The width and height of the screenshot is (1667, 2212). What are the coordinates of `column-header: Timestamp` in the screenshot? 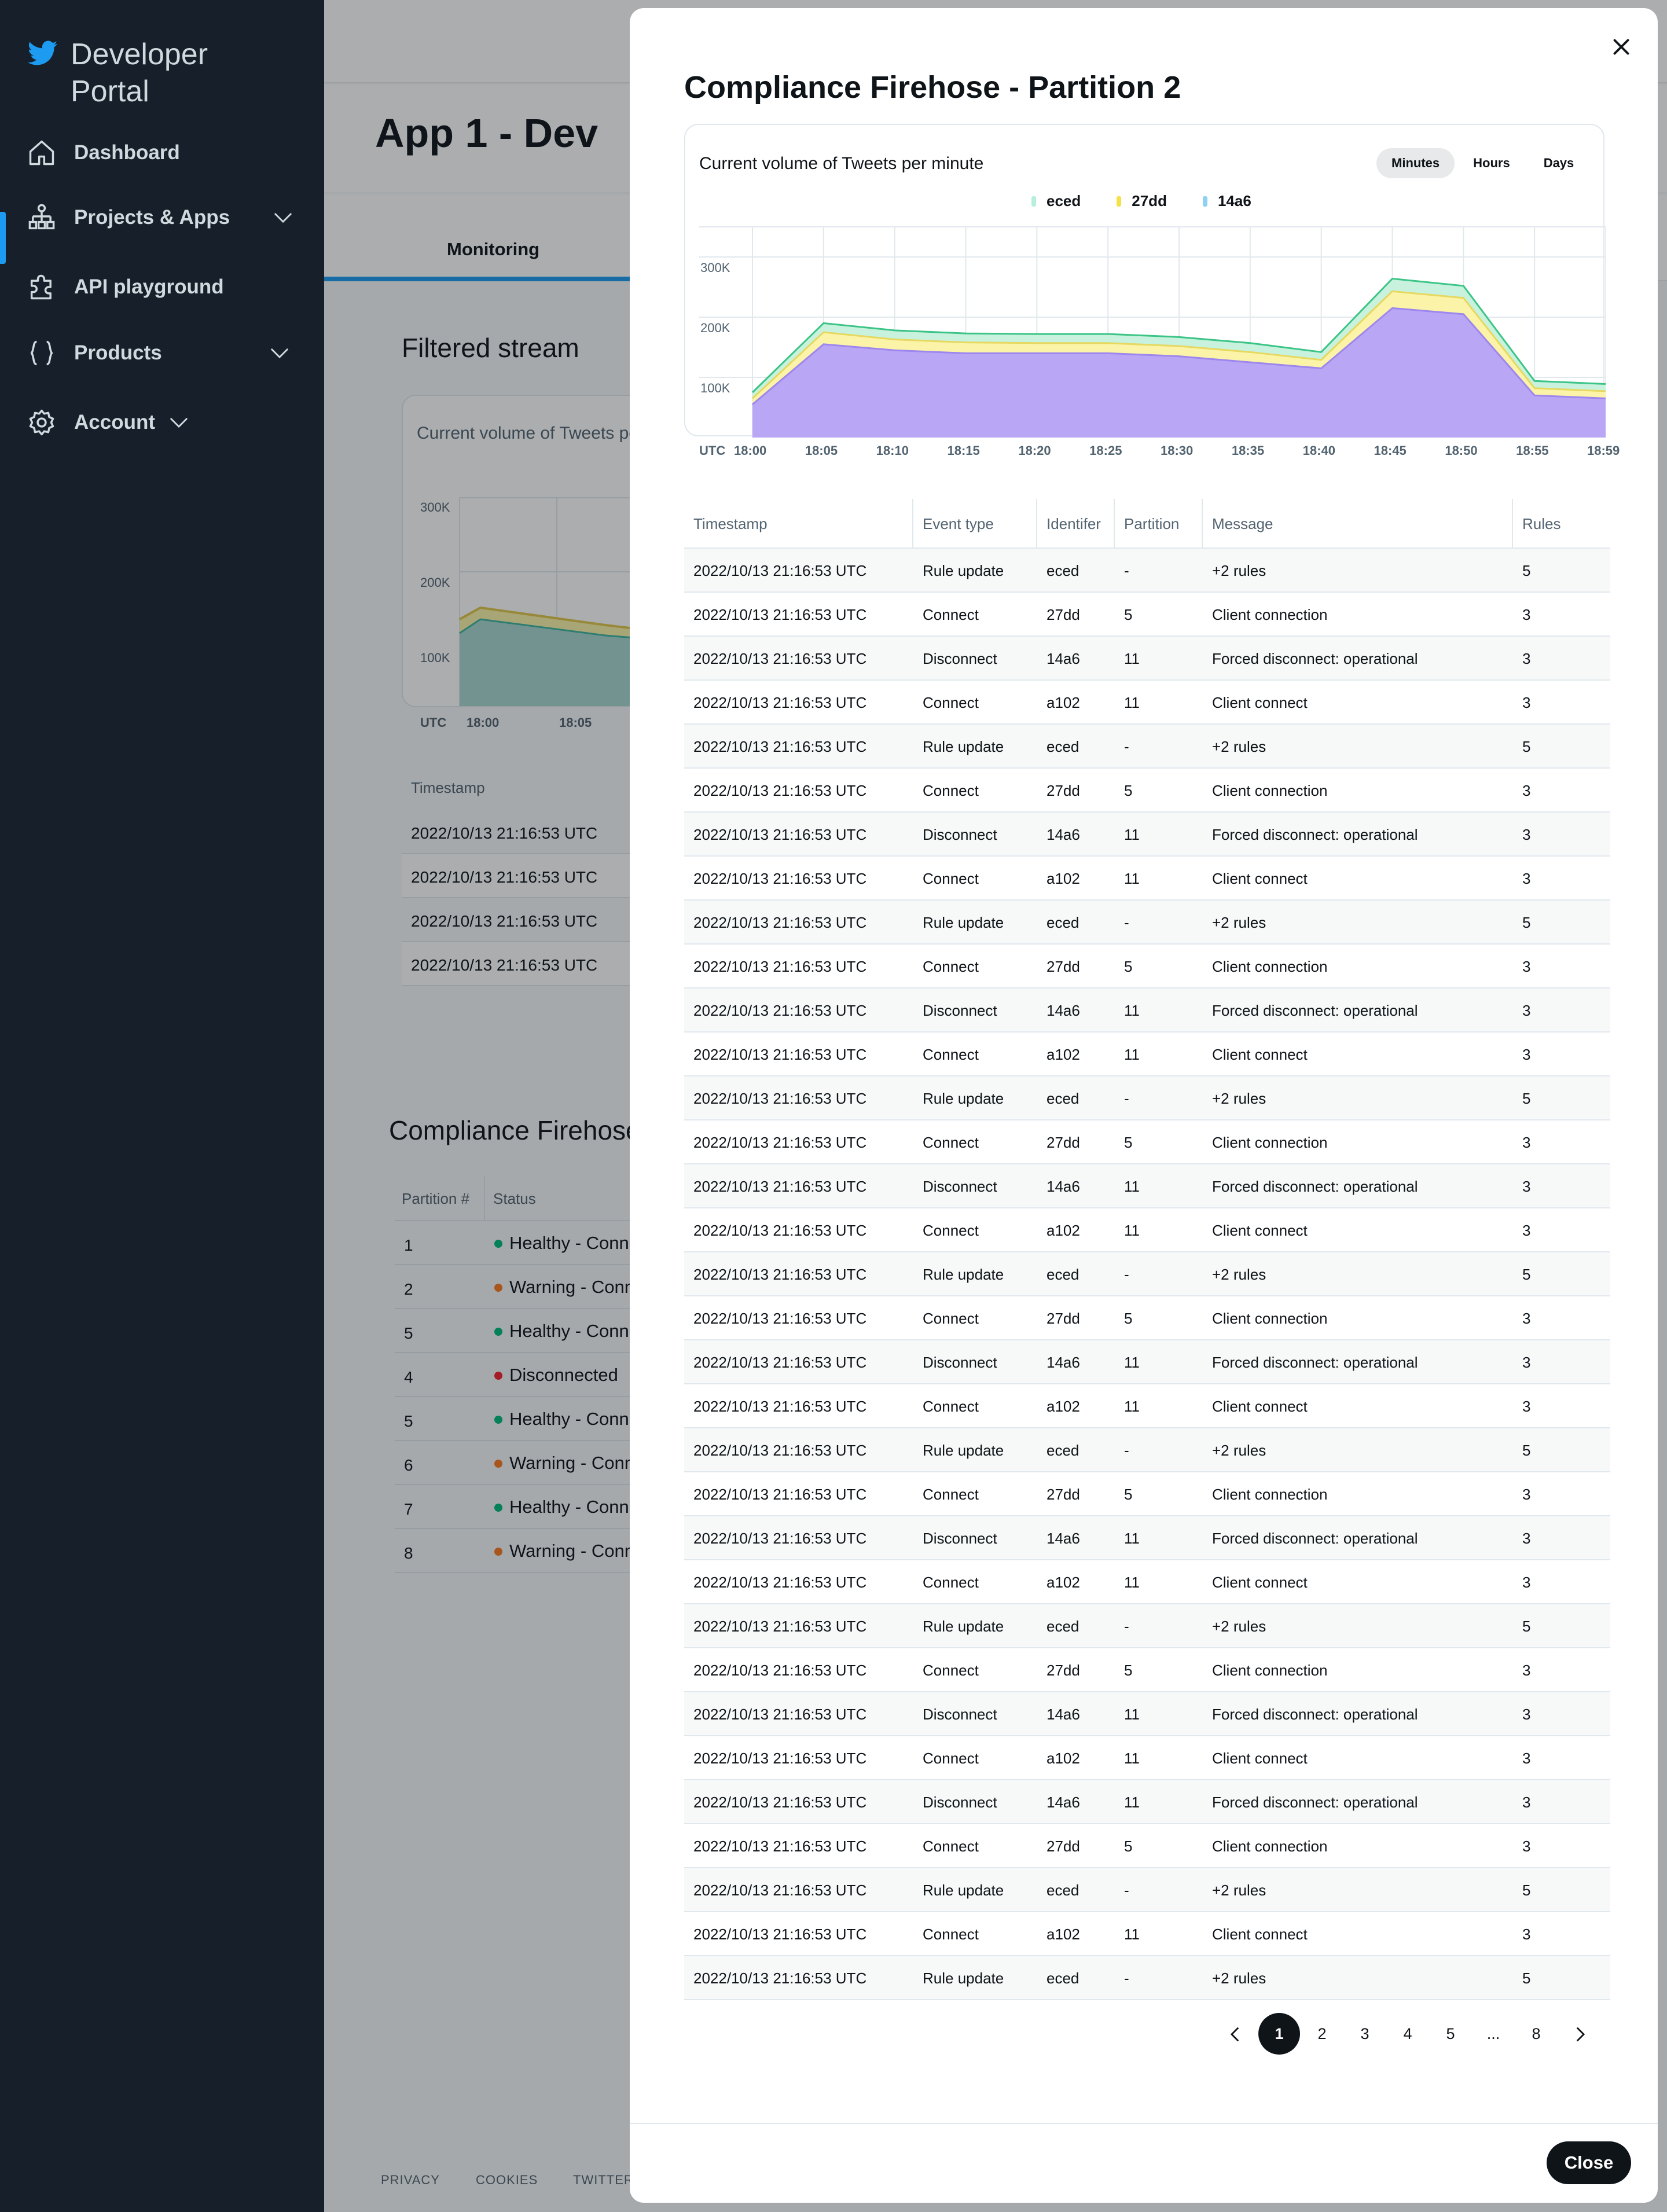 It's located at (798, 524).